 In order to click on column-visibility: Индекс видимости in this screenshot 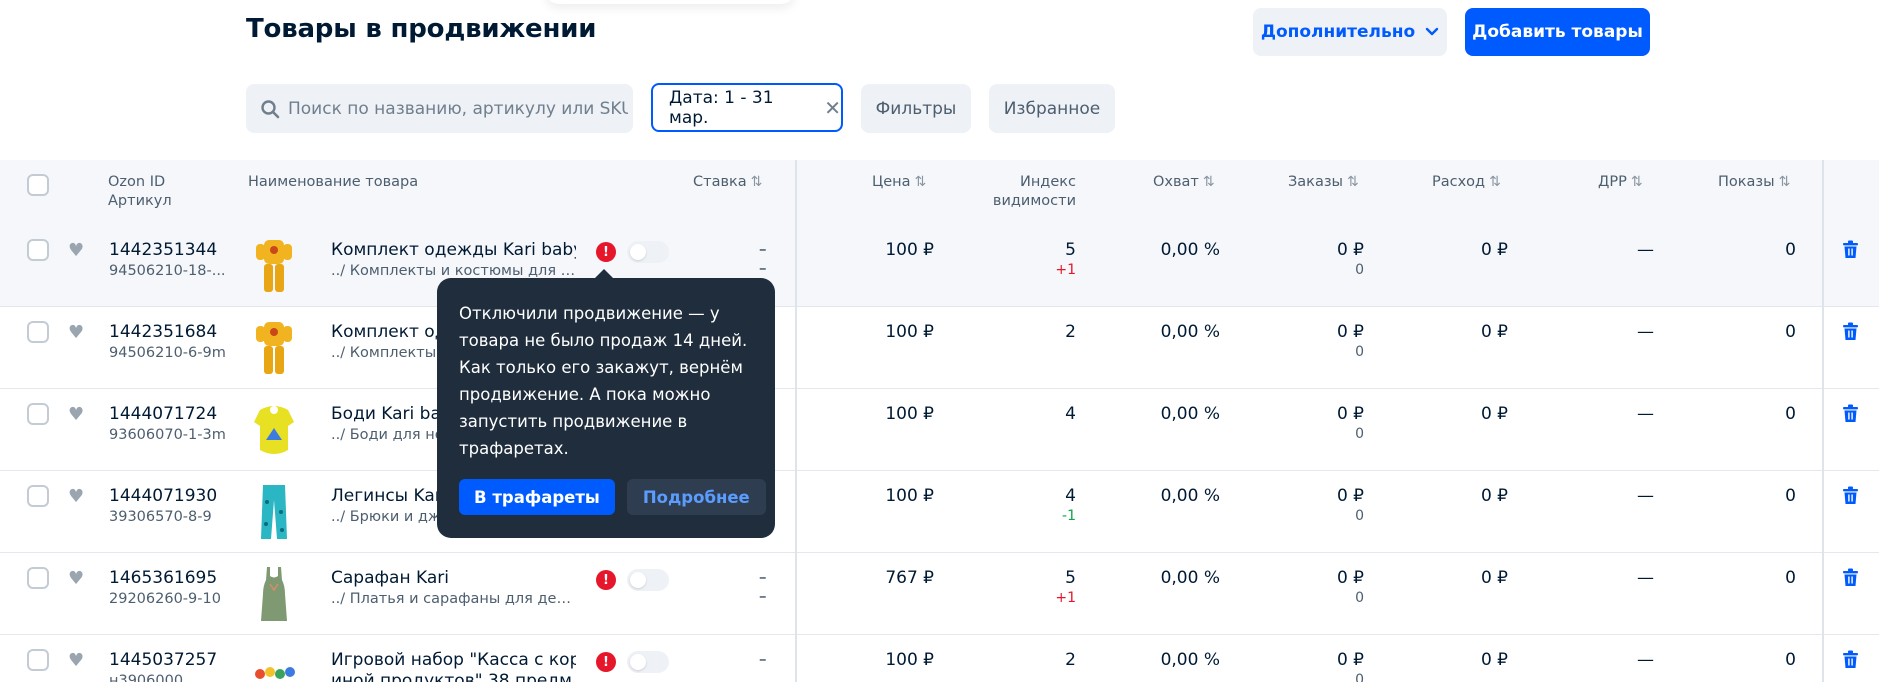, I will do `click(1028, 192)`.